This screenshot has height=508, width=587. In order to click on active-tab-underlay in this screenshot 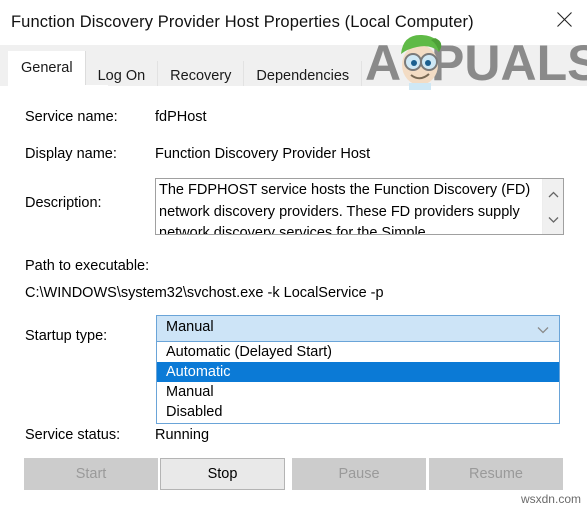, I will do `click(58, 86)`.